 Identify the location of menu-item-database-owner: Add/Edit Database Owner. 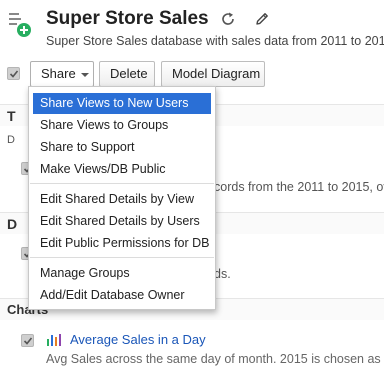
(122, 295).